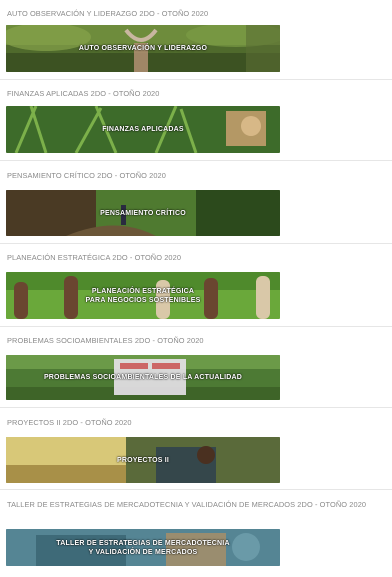 The image size is (392, 577). I want to click on course-banner-caption: AUTO OBSERVACIÓN Y LIDERAZGO, so click(143, 48).